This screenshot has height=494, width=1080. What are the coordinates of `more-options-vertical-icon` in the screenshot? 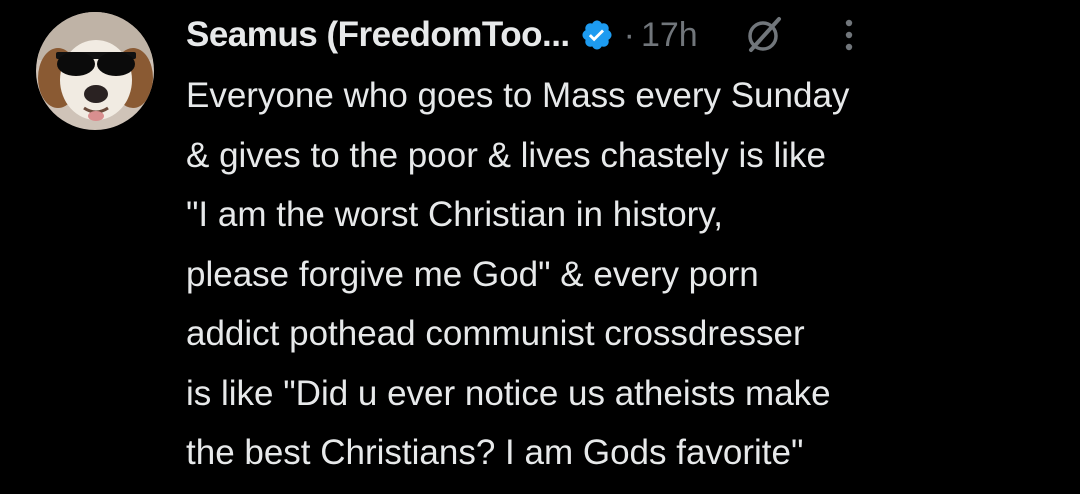 It's located at (849, 35).